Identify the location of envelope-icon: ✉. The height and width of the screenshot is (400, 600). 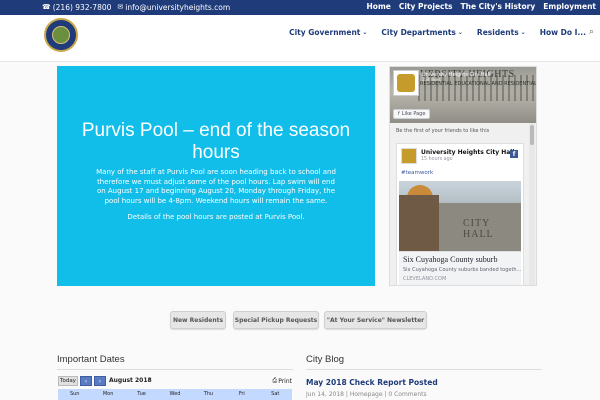
(120, 7).